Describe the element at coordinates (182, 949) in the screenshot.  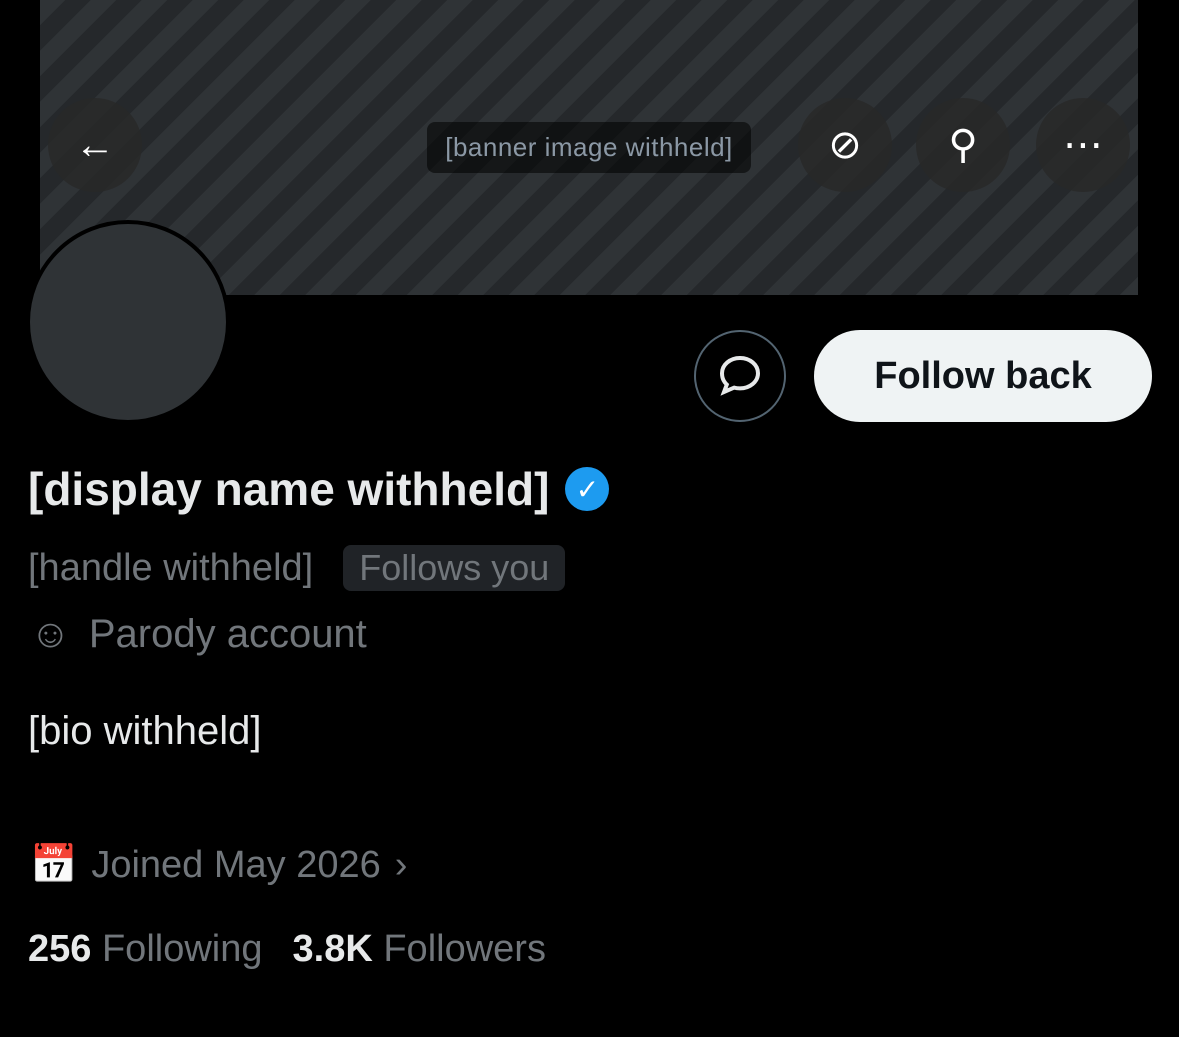
I see `following-label: Following` at that location.